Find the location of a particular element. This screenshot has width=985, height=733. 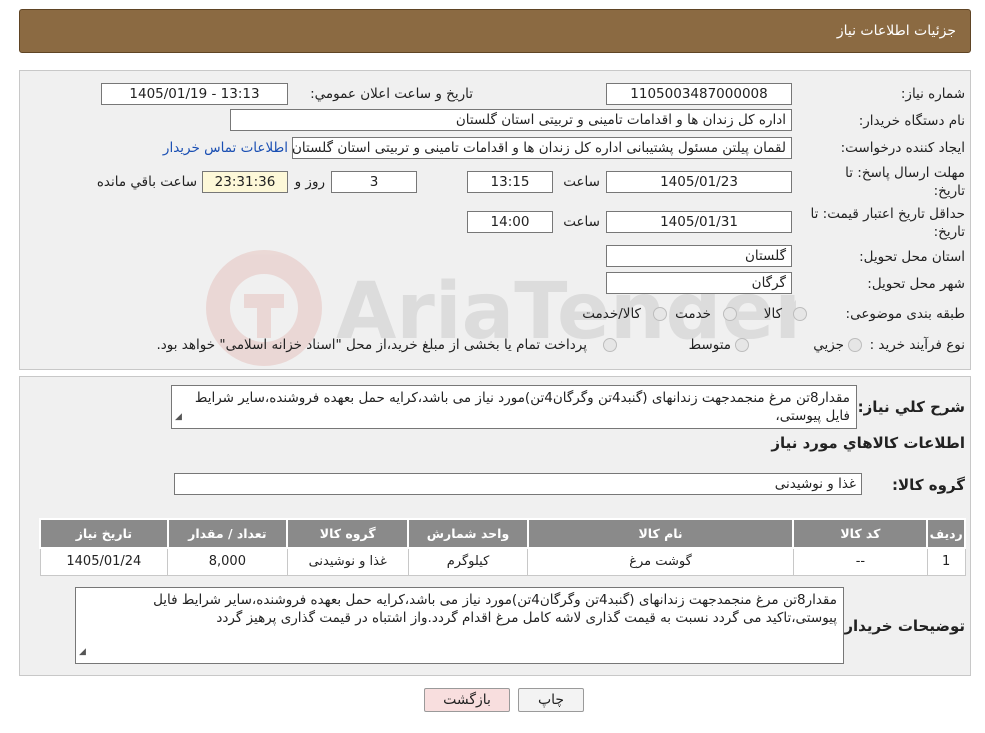

col-goods-group: گروه کالا is located at coordinates (347, 533).